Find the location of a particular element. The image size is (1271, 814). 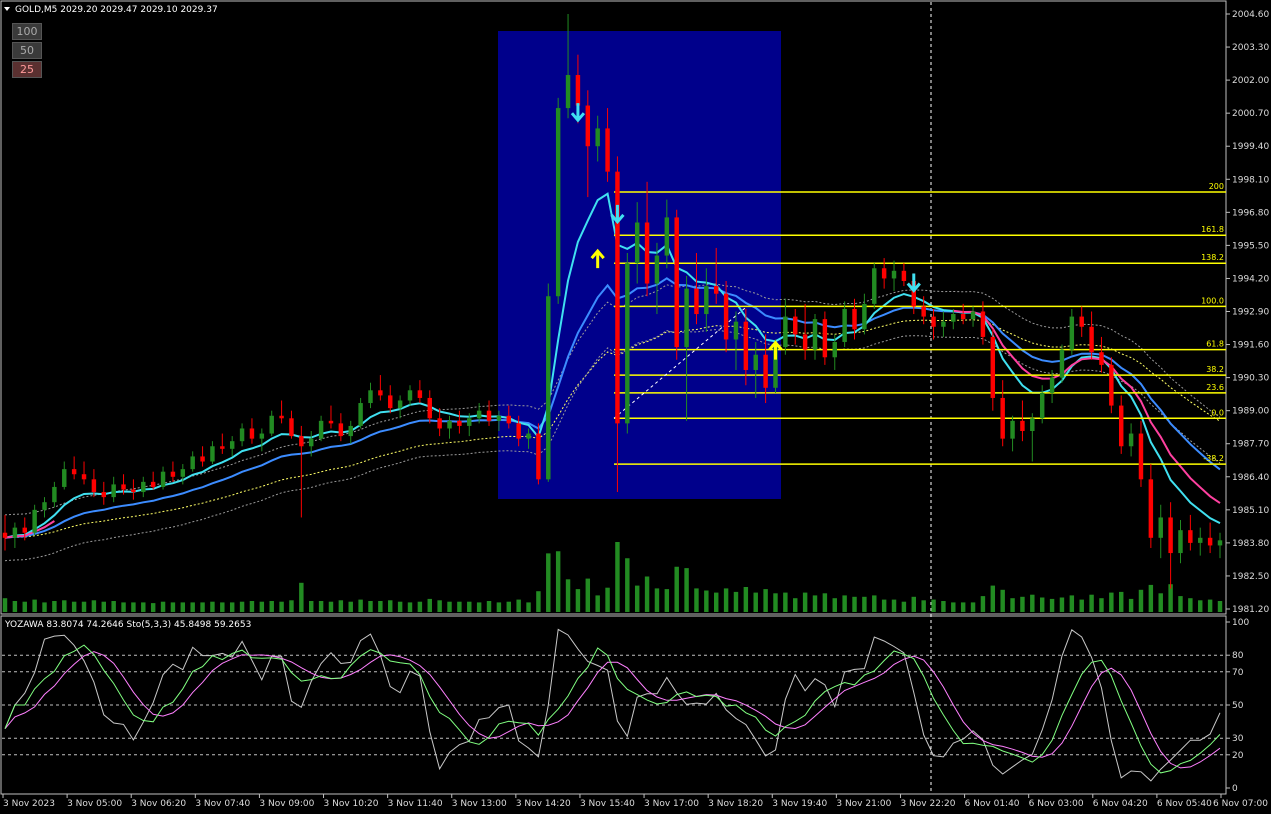

zoom-100-button: 100 is located at coordinates (27, 31).